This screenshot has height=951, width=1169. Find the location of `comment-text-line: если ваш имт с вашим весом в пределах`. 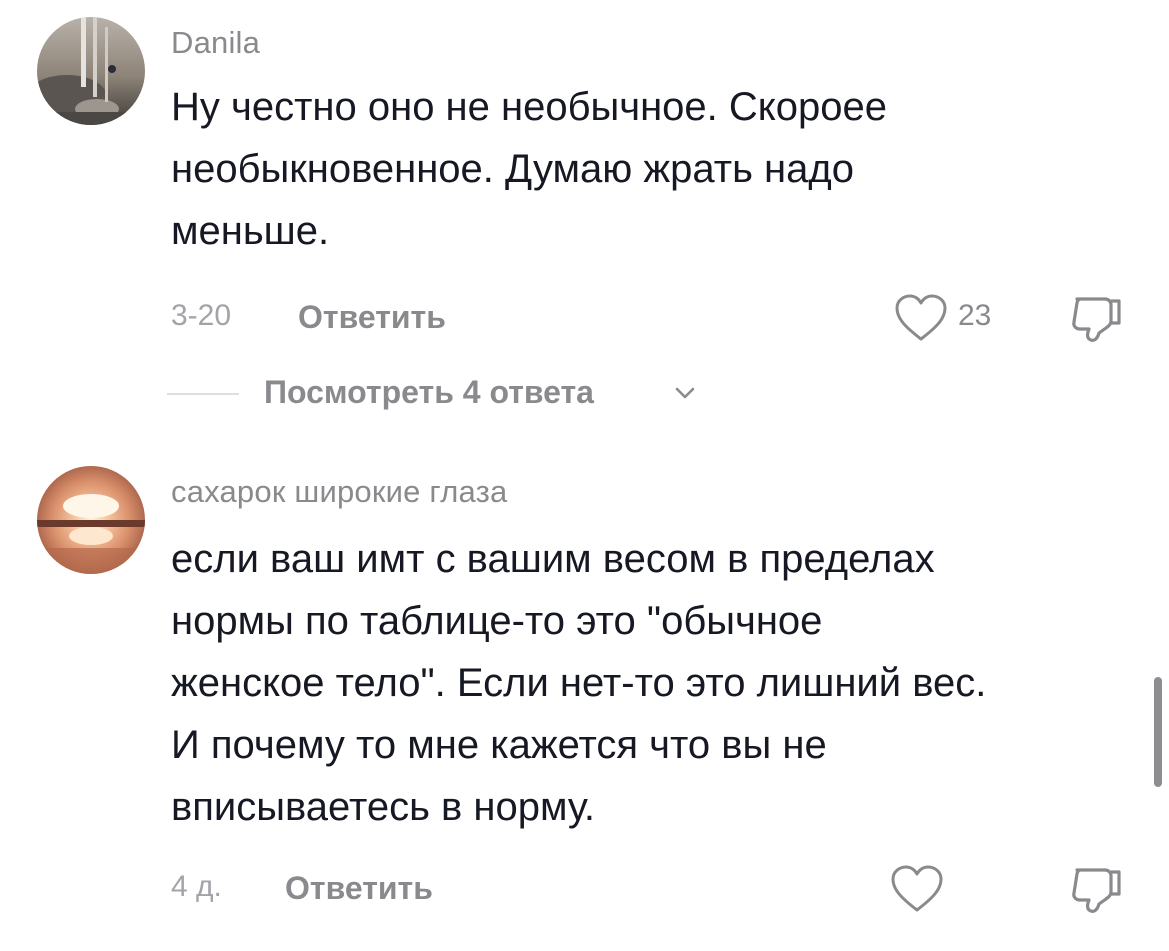

comment-text-line: если ваш имт с вашим весом в пределах is located at coordinates (553, 559).